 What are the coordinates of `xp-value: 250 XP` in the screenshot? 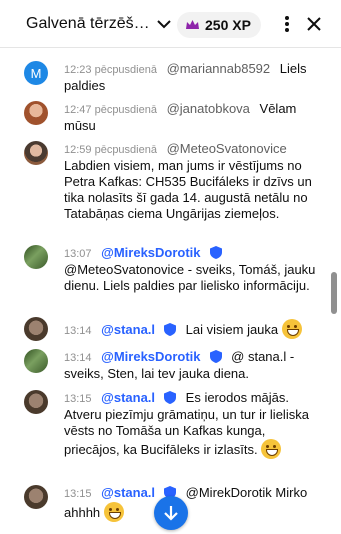 It's located at (228, 25).